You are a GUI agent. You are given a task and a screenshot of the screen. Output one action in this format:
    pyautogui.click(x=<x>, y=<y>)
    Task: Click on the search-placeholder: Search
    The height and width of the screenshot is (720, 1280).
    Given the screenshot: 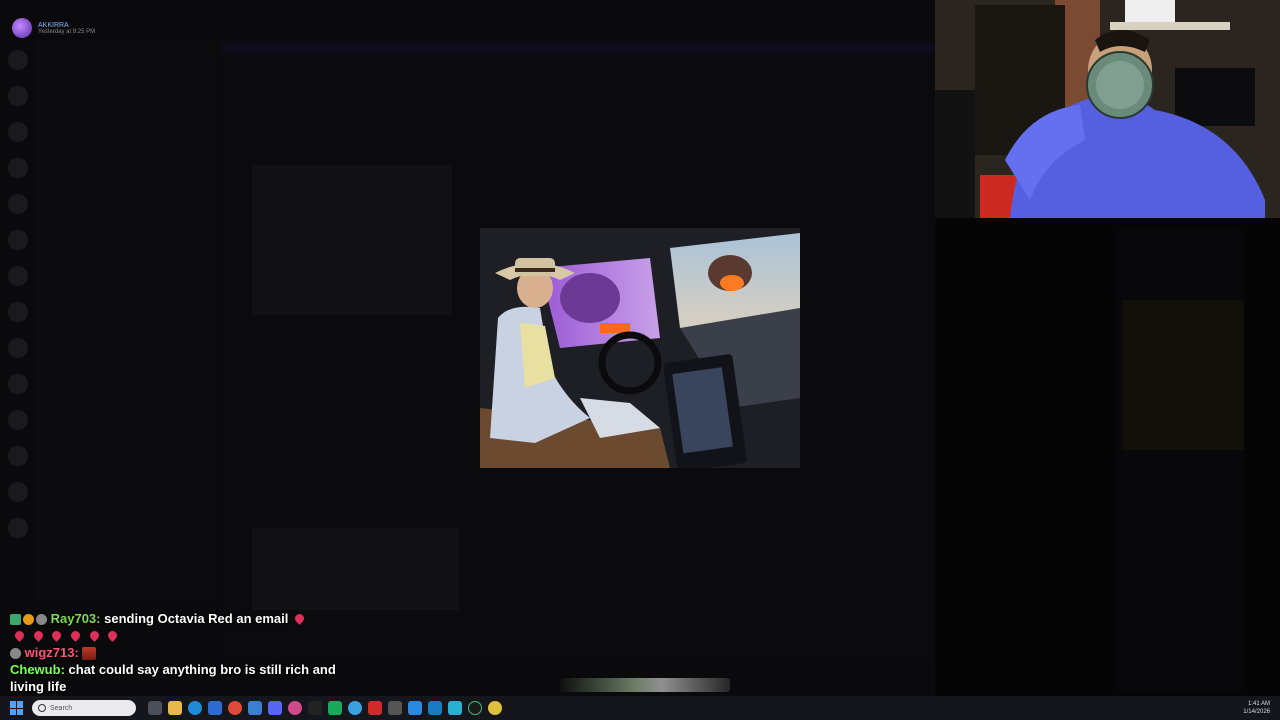 What is the action you would take?
    pyautogui.click(x=61, y=708)
    